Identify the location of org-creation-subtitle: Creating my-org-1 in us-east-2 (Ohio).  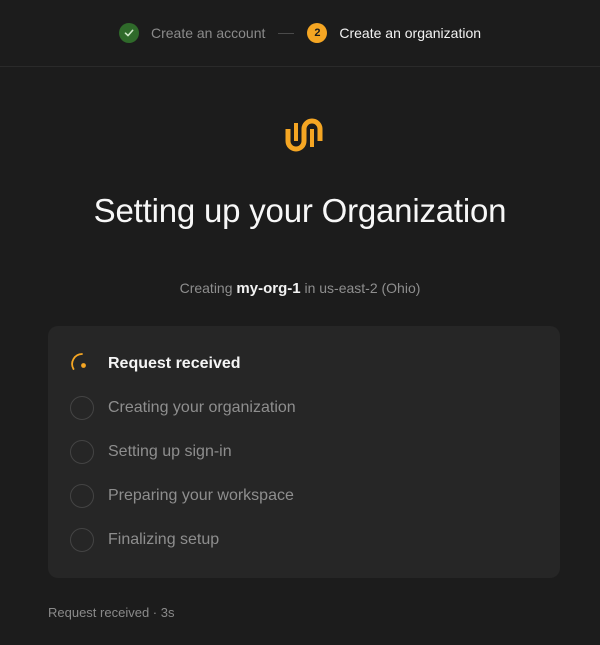
(300, 288).